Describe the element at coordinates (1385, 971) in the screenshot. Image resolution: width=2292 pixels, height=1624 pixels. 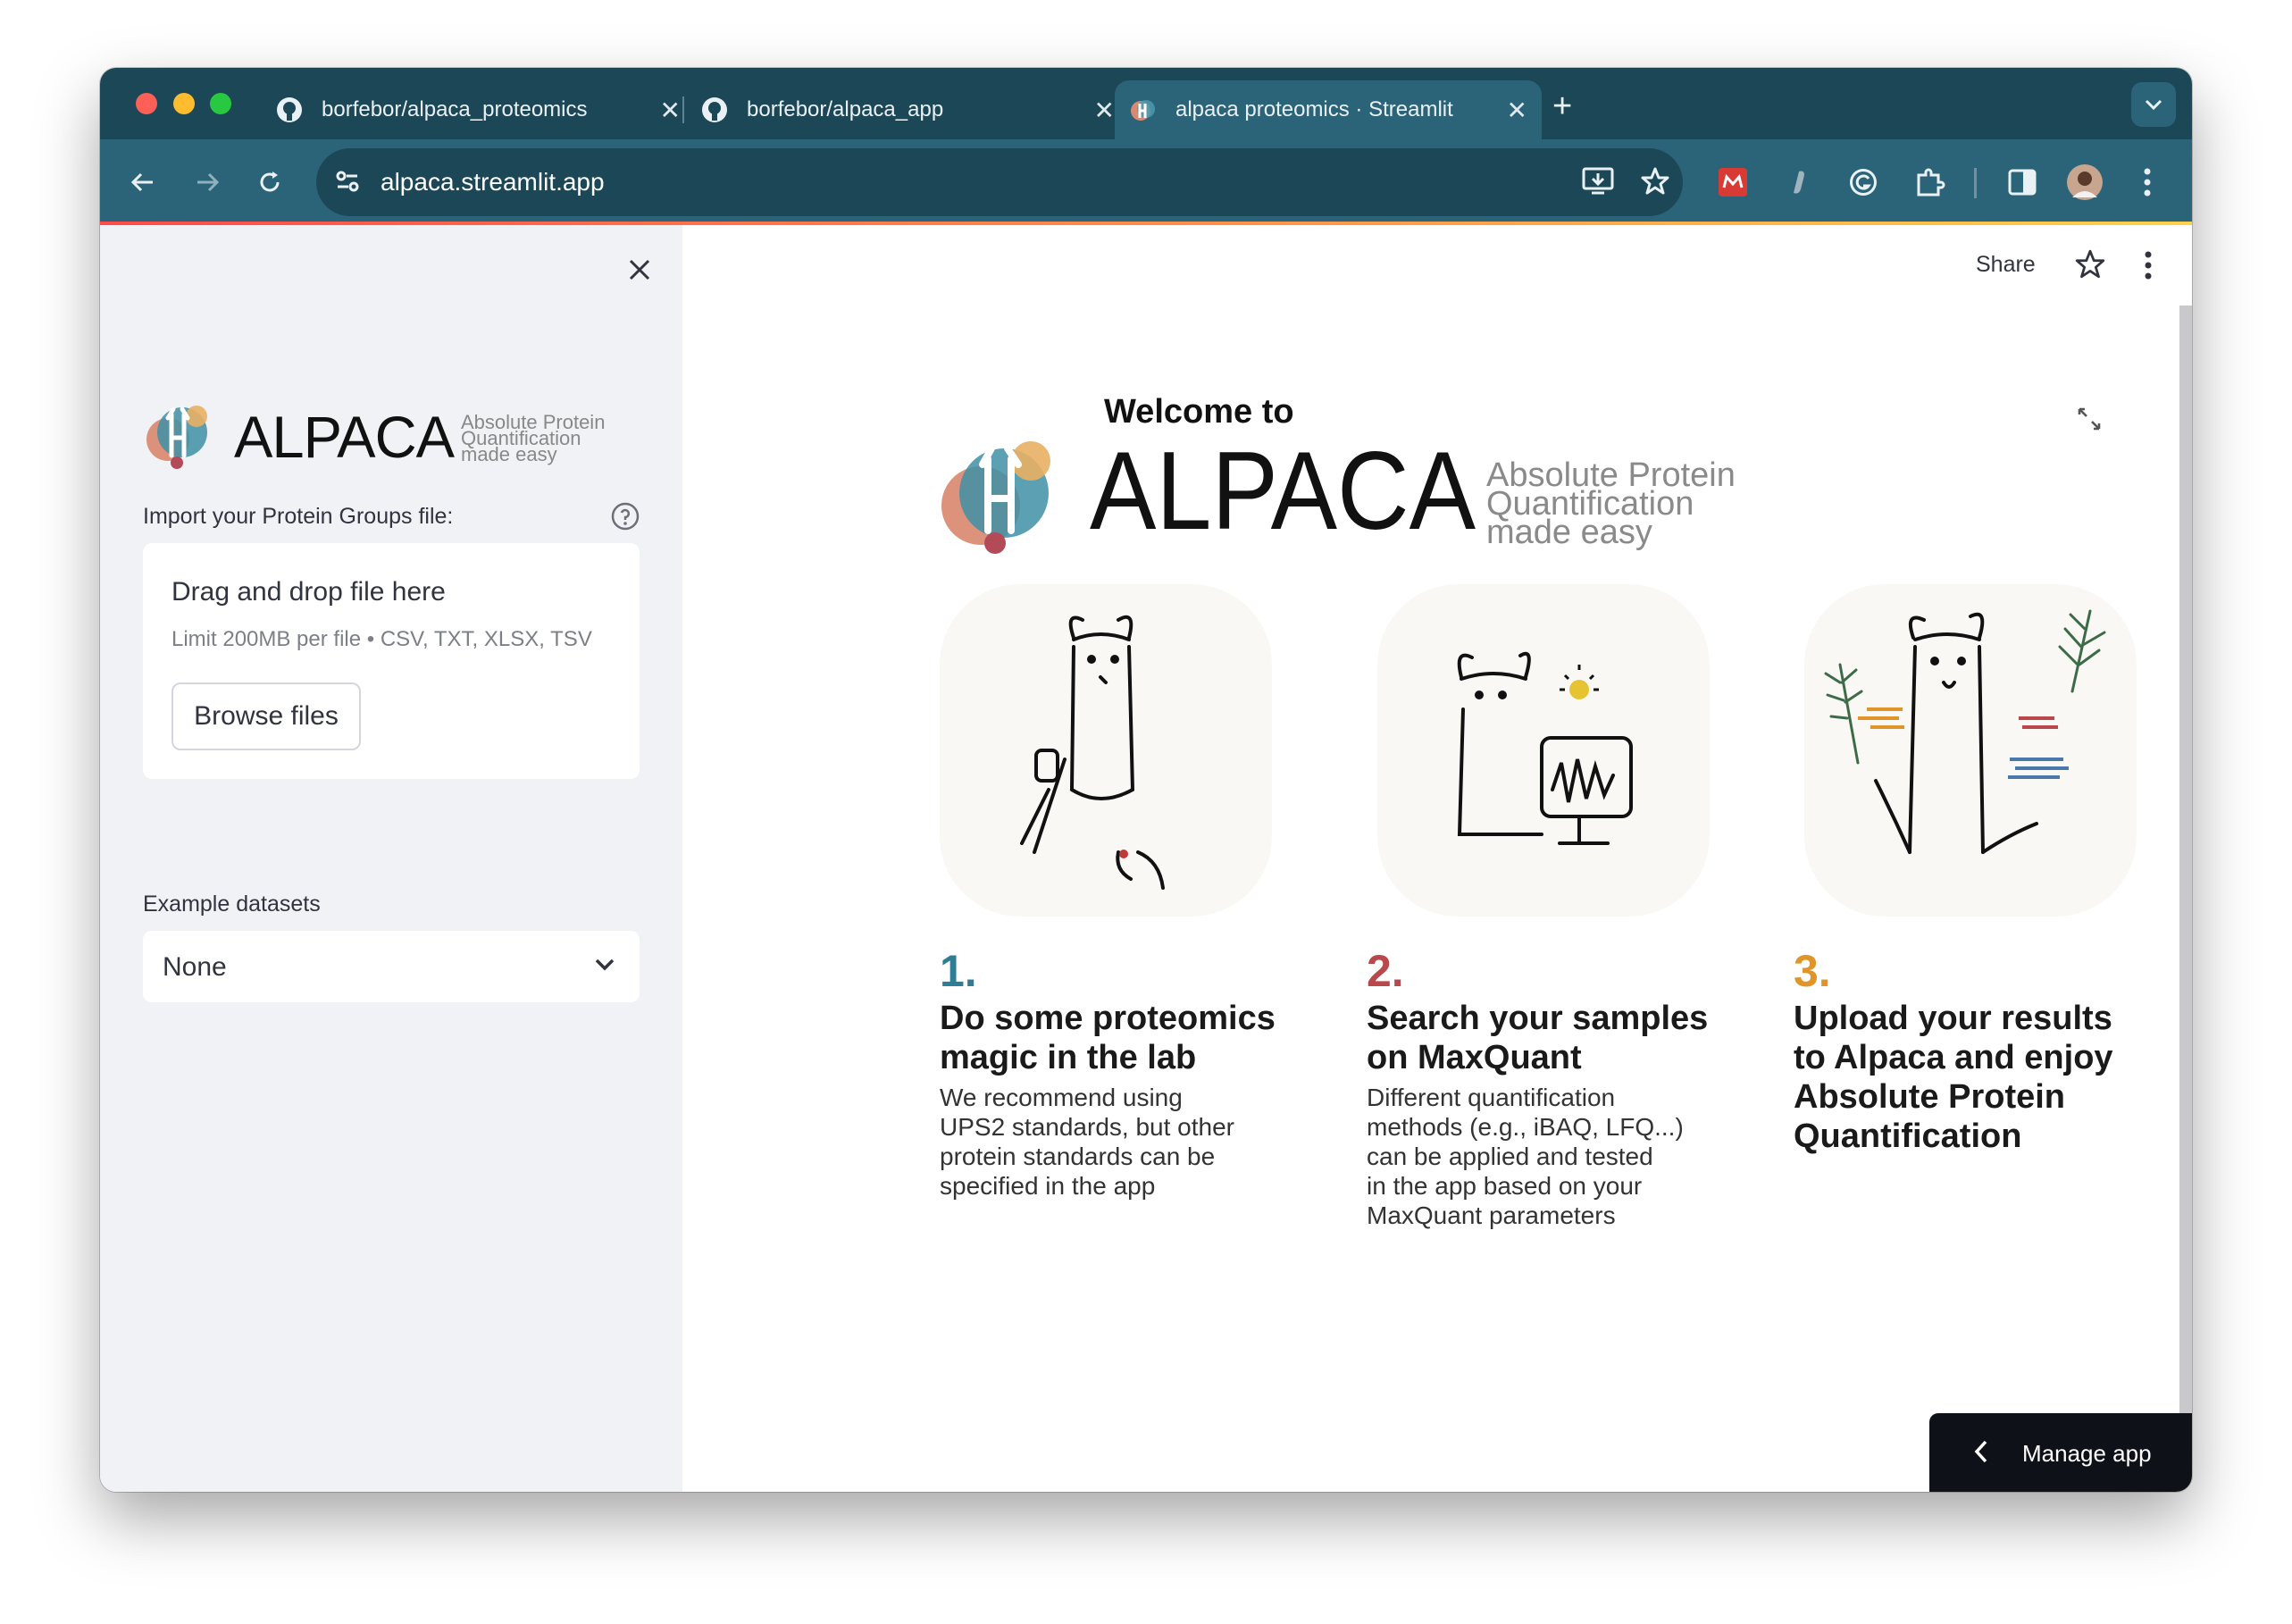
I see `step-number: 2.` at that location.